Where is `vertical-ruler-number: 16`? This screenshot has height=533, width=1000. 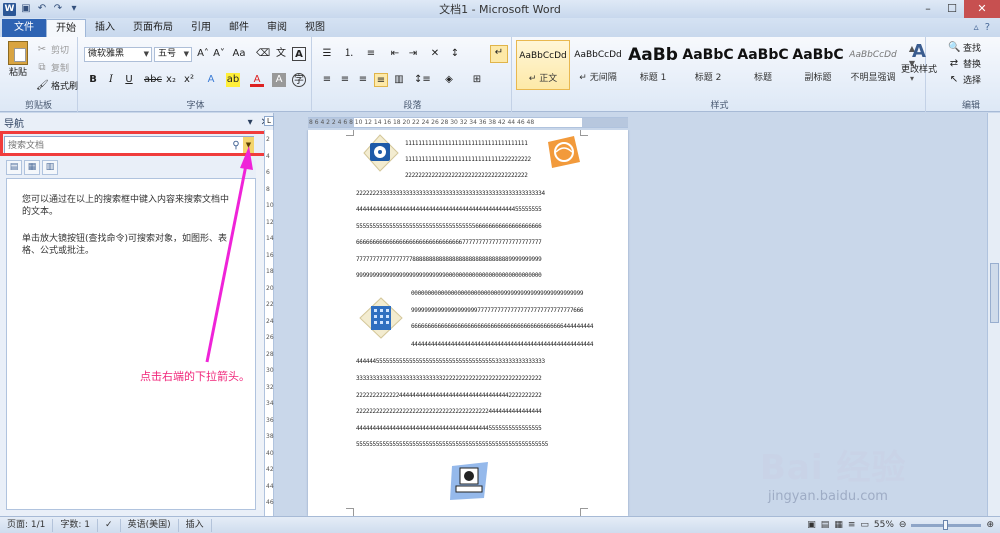 vertical-ruler-number: 16 is located at coordinates (270, 255).